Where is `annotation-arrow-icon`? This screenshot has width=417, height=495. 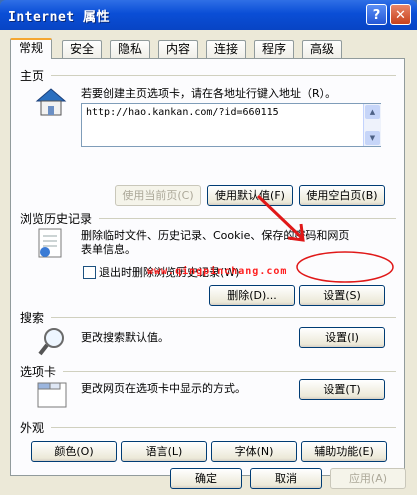
annotation-arrow-icon is located at coordinates (280, 218).